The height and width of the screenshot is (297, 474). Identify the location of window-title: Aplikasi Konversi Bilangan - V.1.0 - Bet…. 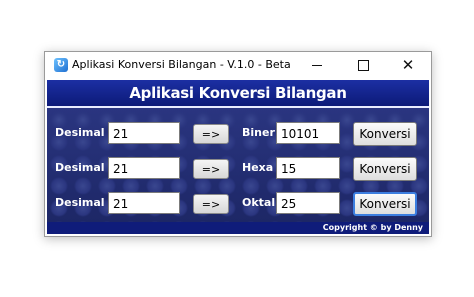
(181, 64).